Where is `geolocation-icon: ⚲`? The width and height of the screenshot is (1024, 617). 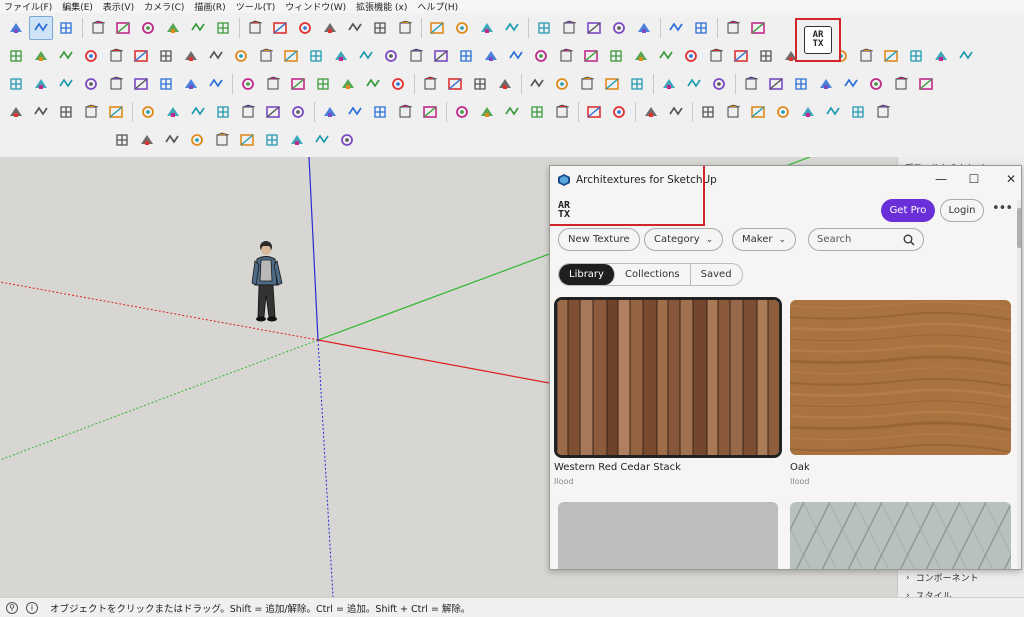
geolocation-icon: ⚲ is located at coordinates (12, 607).